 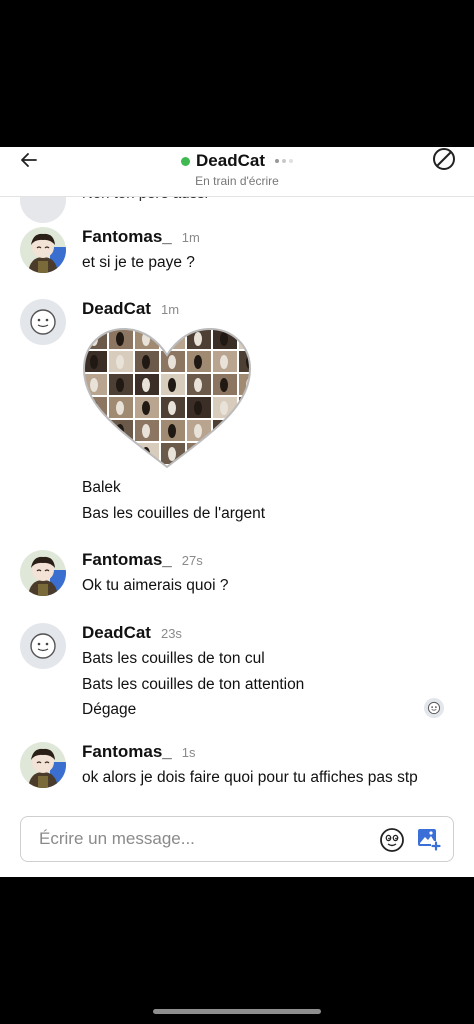 I want to click on status-bar-area, so click(x=237, y=73).